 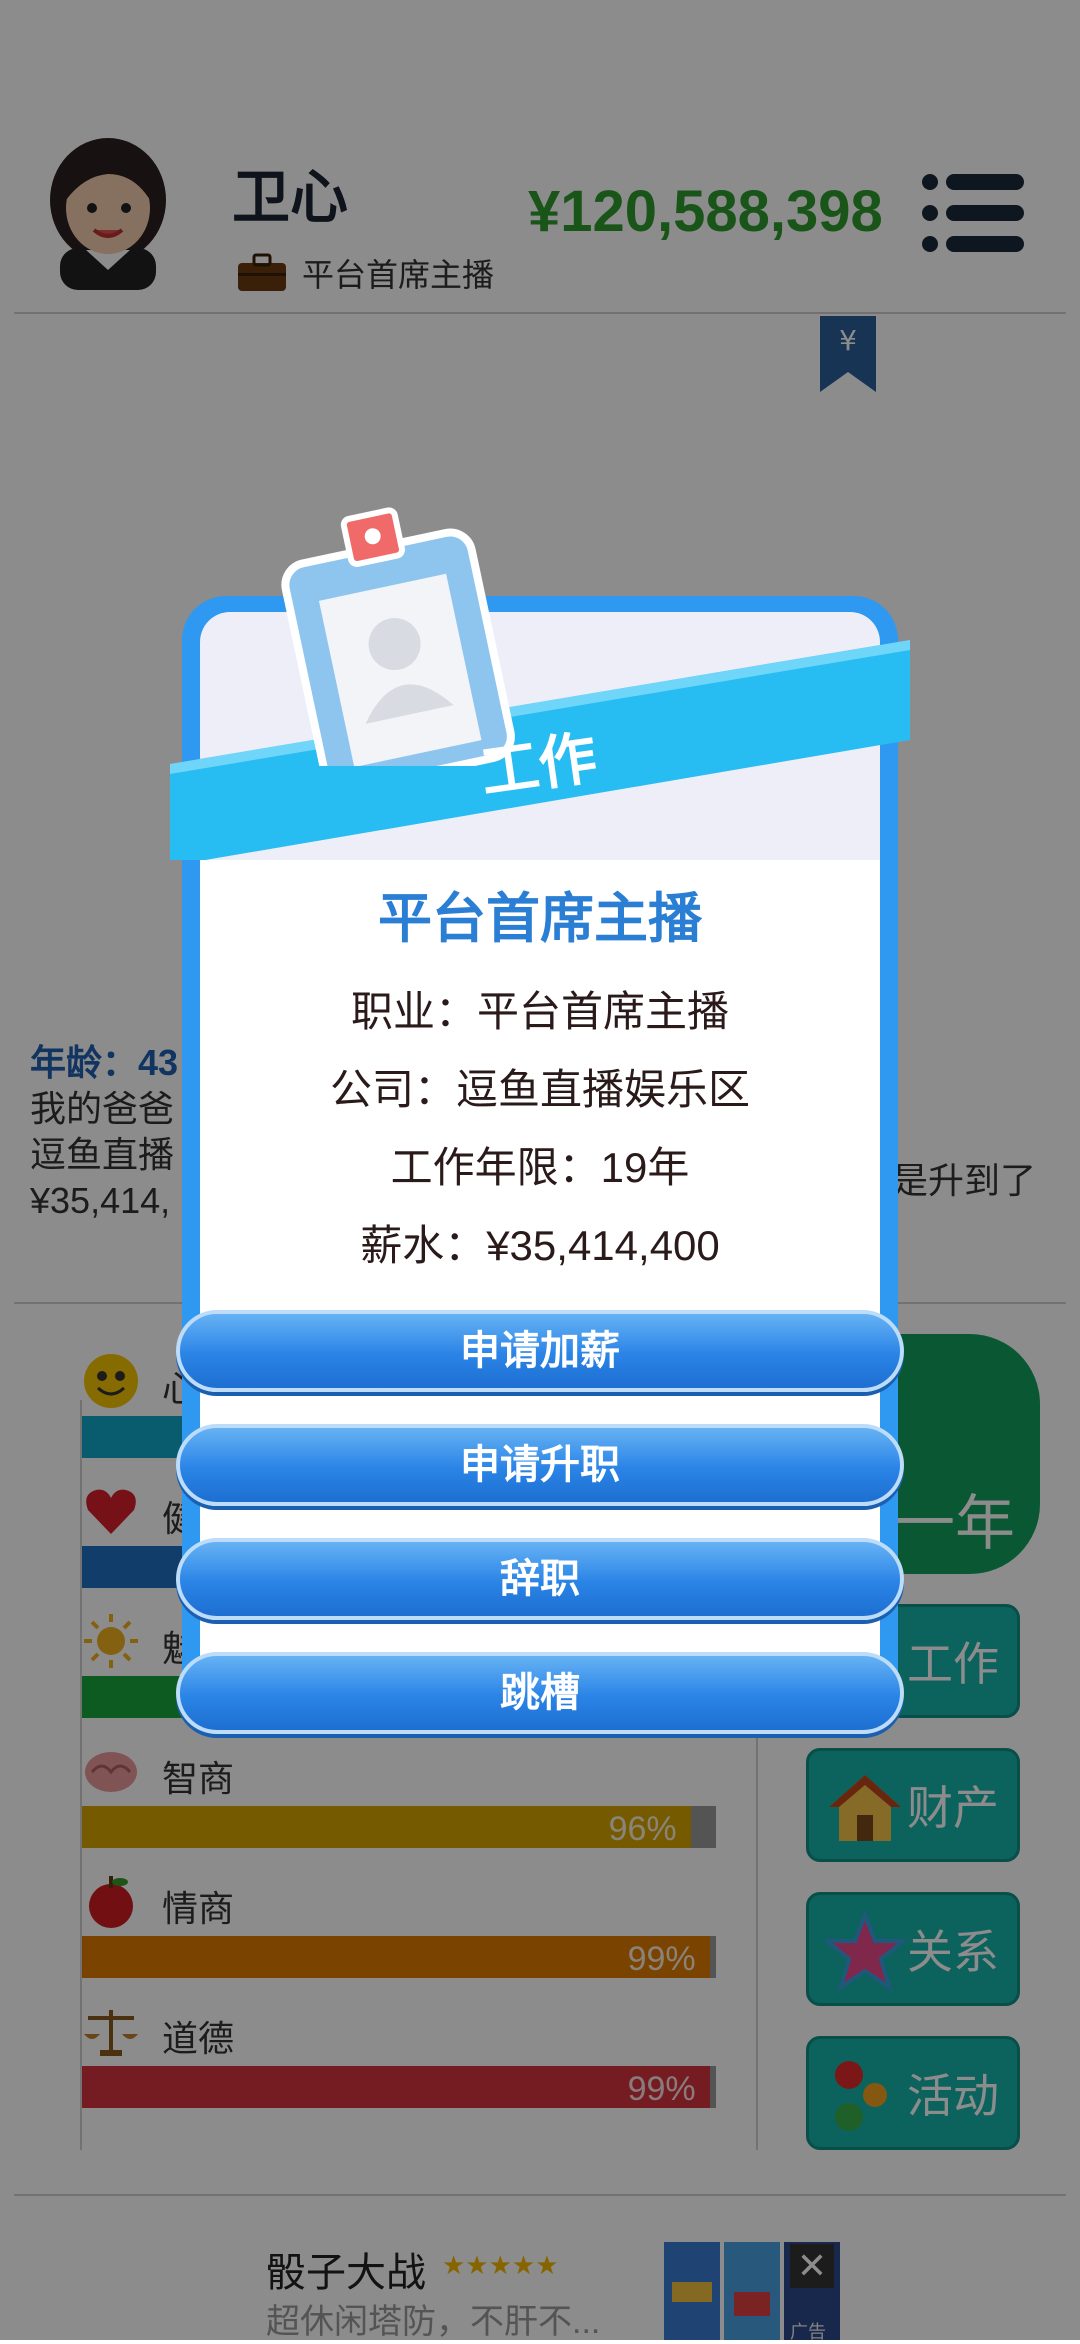 What do you see at coordinates (540, 1351) in the screenshot?
I see `request-raise-button: 申请加薪` at bounding box center [540, 1351].